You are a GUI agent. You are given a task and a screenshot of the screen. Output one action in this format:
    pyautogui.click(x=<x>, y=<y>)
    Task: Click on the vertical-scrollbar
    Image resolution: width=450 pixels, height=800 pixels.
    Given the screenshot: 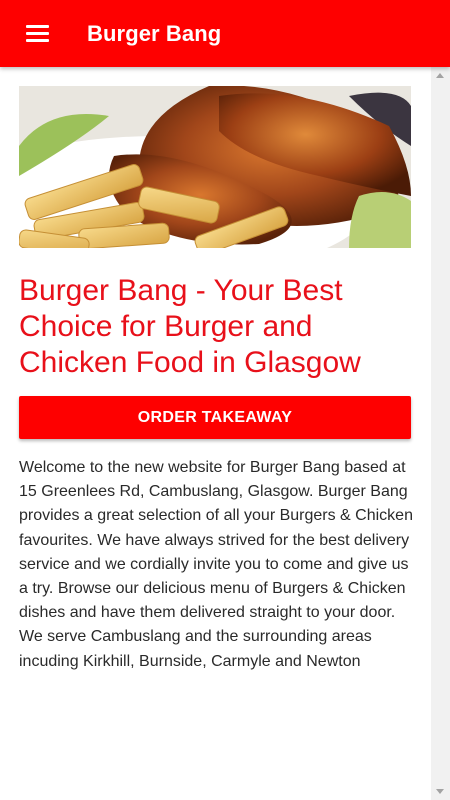 What is the action you would take?
    pyautogui.click(x=440, y=433)
    